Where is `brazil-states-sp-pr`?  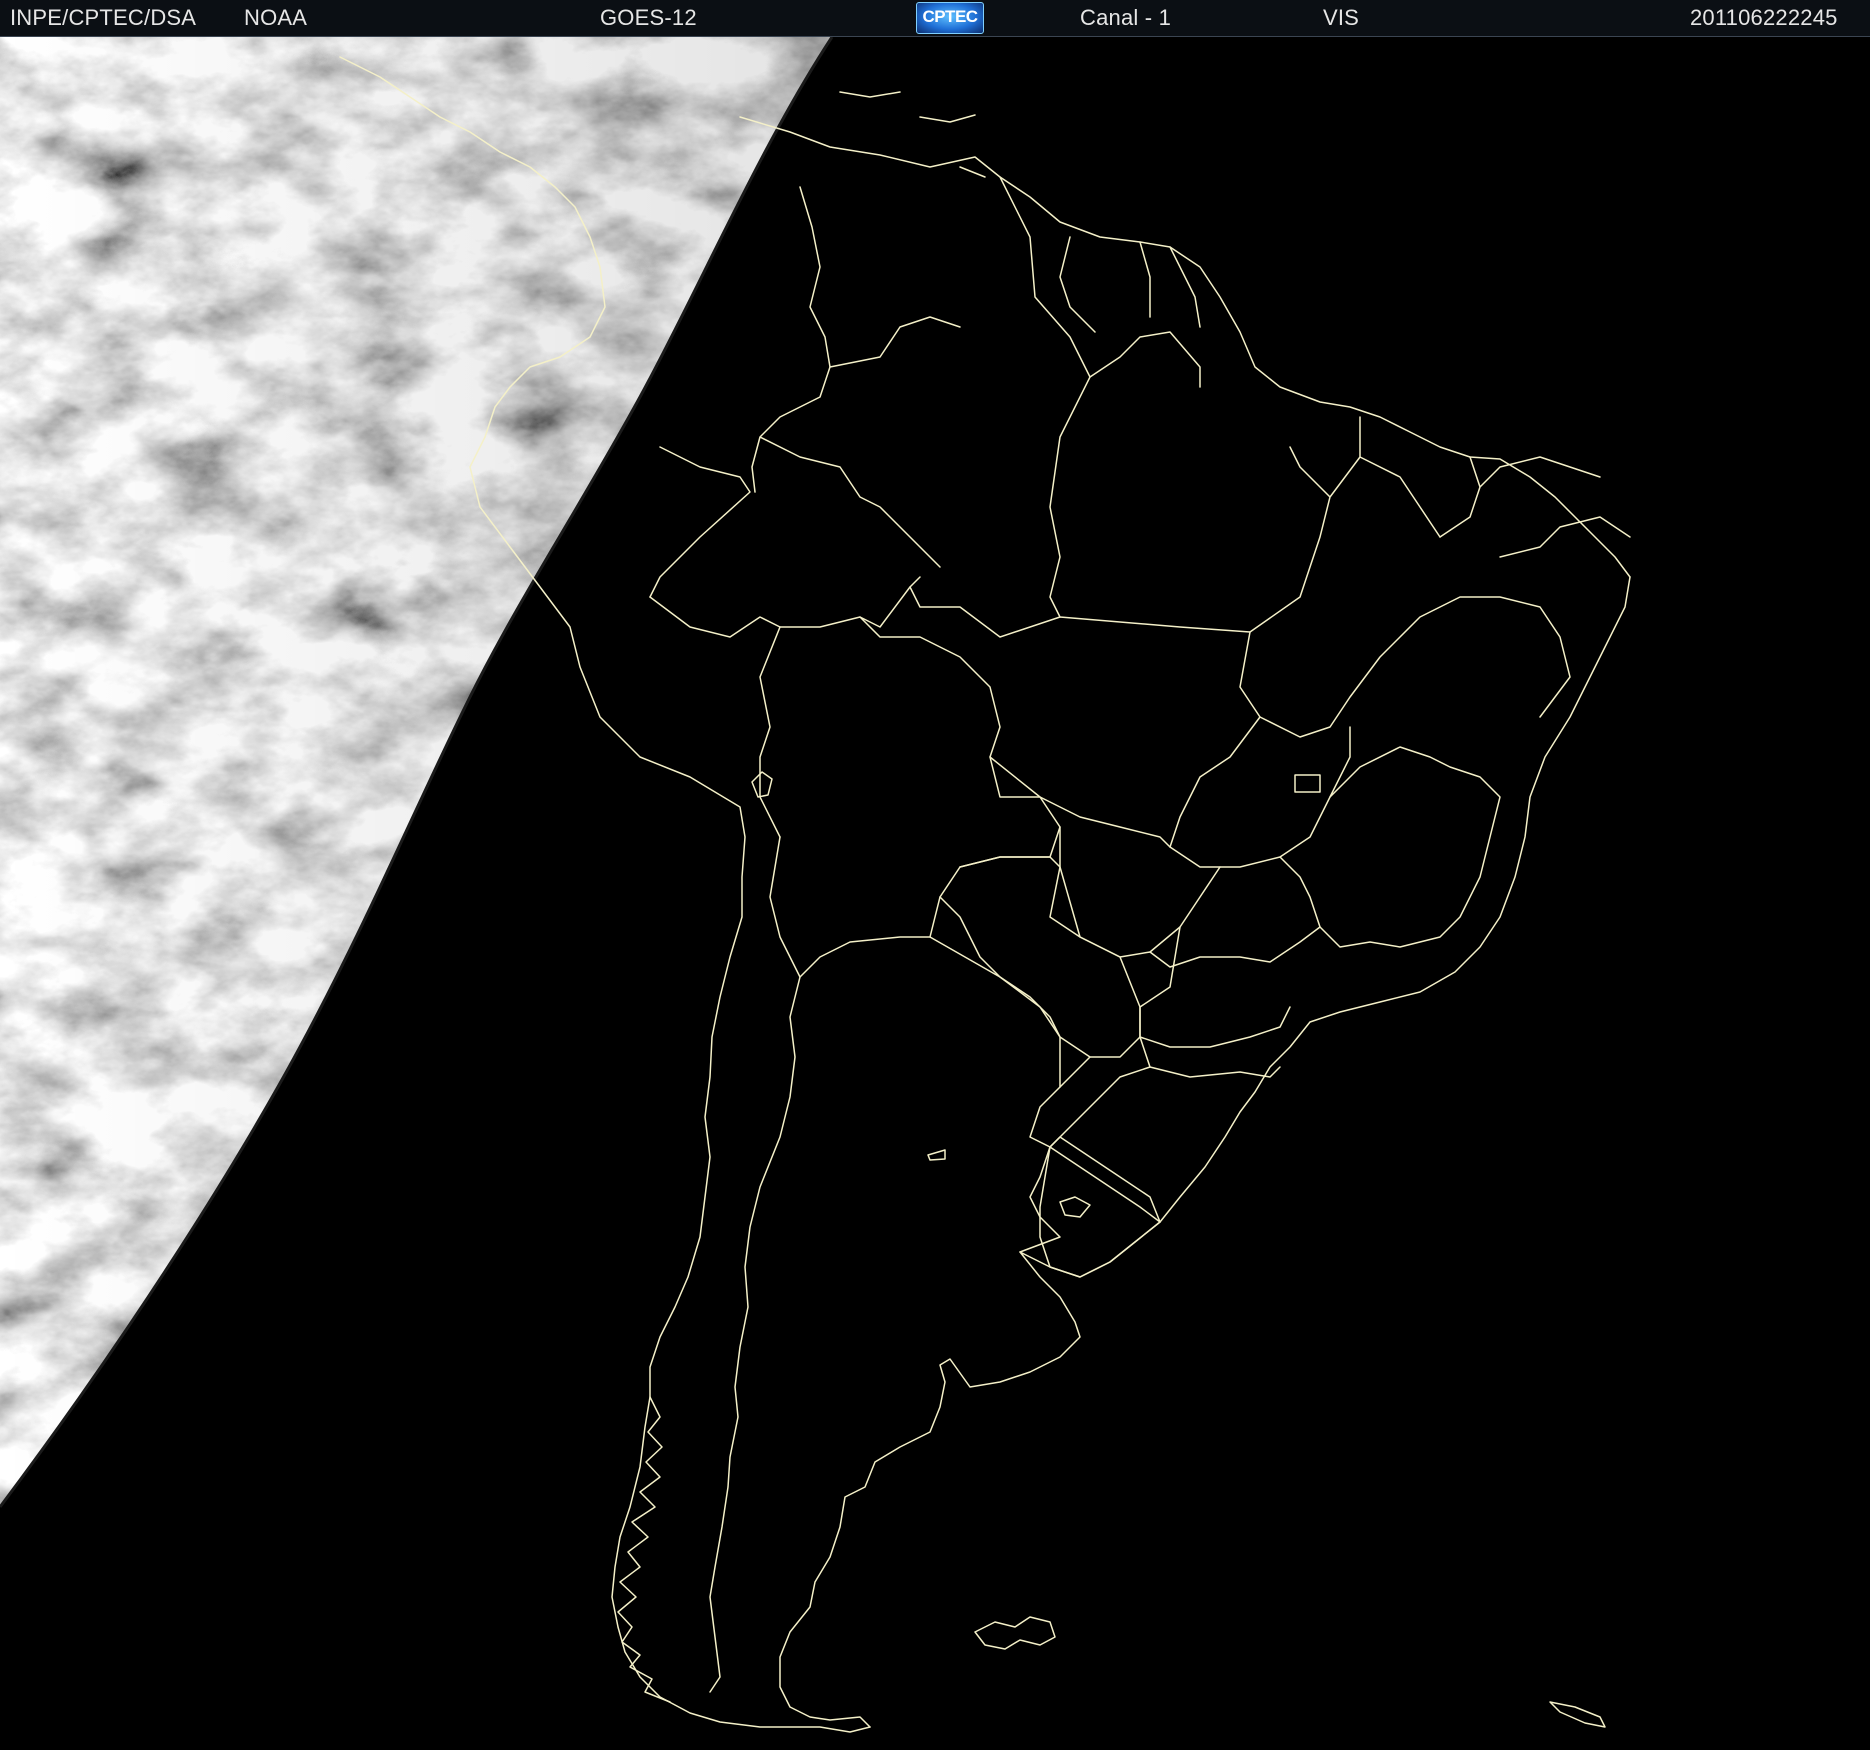 brazil-states-sp-pr is located at coordinates (1230, 987).